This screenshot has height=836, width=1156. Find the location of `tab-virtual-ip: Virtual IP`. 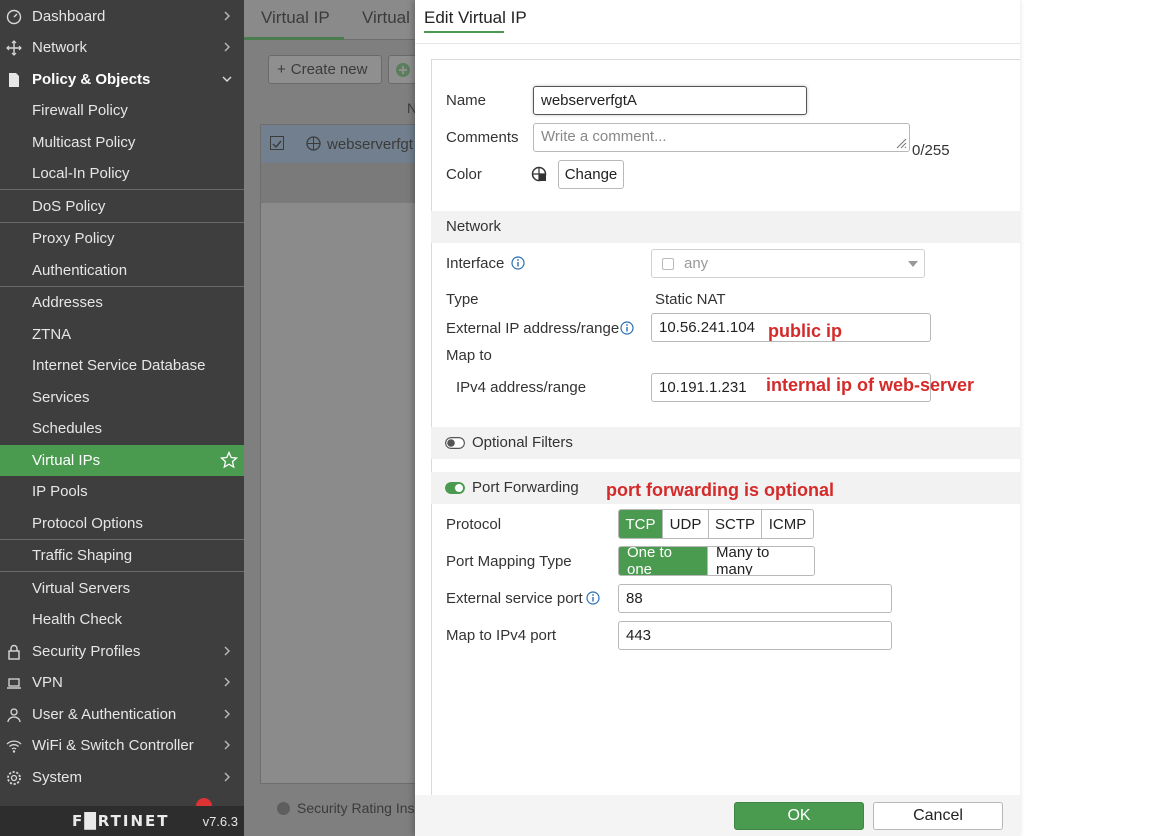

tab-virtual-ip: Virtual IP is located at coordinates (295, 18).